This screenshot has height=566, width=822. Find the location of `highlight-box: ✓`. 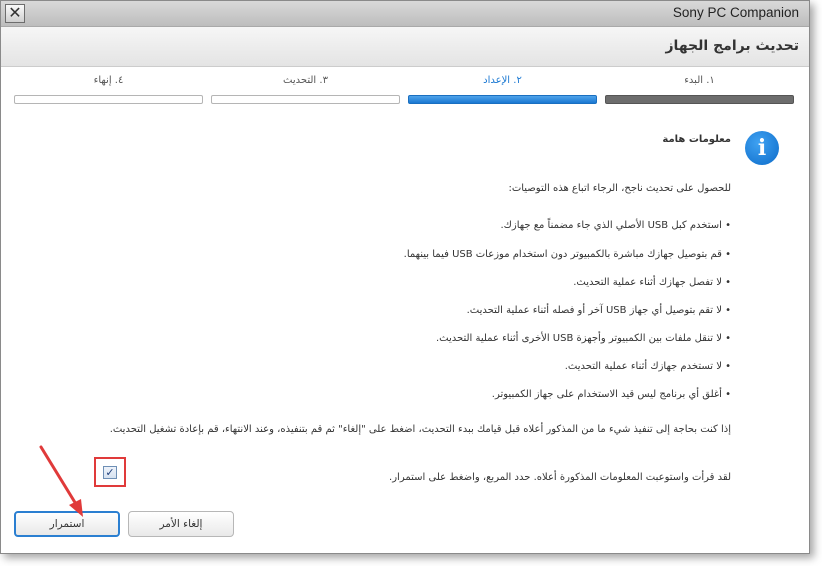

highlight-box: ✓ is located at coordinates (110, 472).